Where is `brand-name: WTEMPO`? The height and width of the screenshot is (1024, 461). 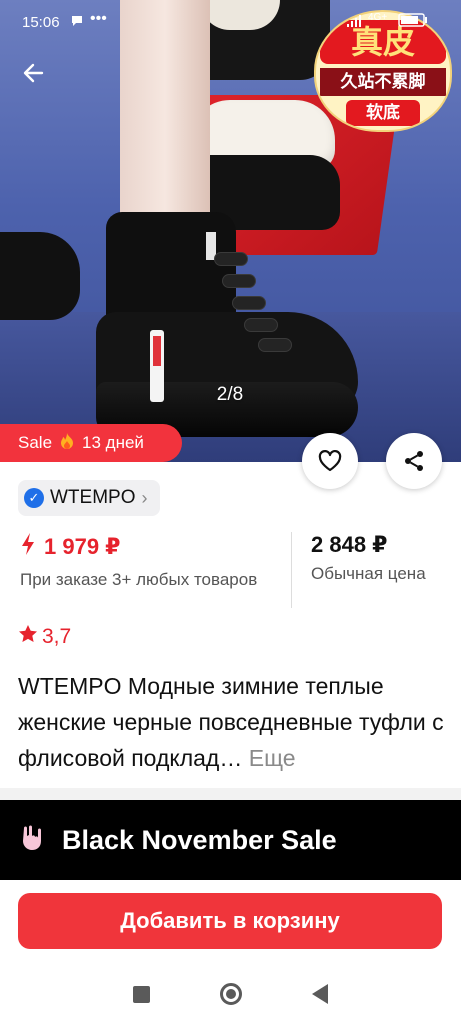 brand-name: WTEMPO is located at coordinates (93, 497).